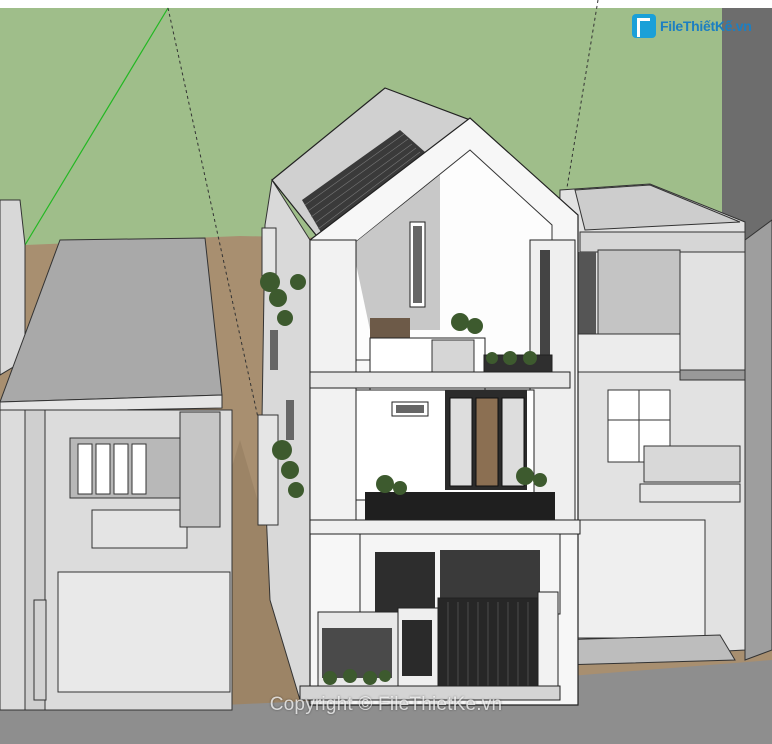  Describe the element at coordinates (386, 704) in the screenshot. I see `copyright-watermark: Copyright © FileThietKe.vn` at that location.